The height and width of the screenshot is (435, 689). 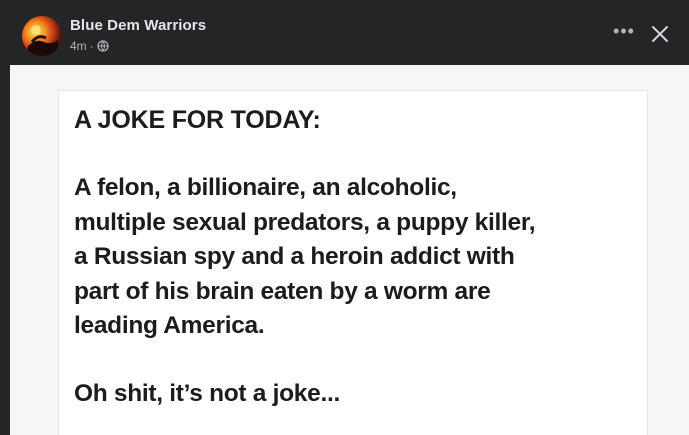 I want to click on joke-line: leading America., so click(x=169, y=325).